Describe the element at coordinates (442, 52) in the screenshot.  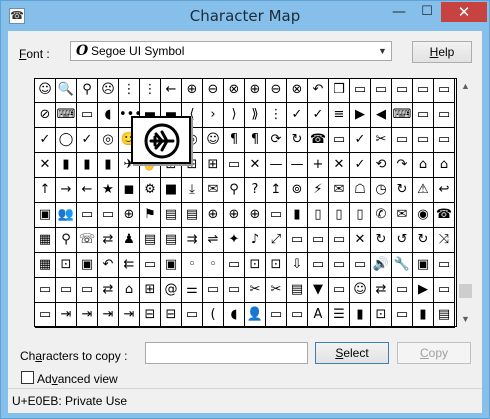
I see `help-button: Help` at that location.